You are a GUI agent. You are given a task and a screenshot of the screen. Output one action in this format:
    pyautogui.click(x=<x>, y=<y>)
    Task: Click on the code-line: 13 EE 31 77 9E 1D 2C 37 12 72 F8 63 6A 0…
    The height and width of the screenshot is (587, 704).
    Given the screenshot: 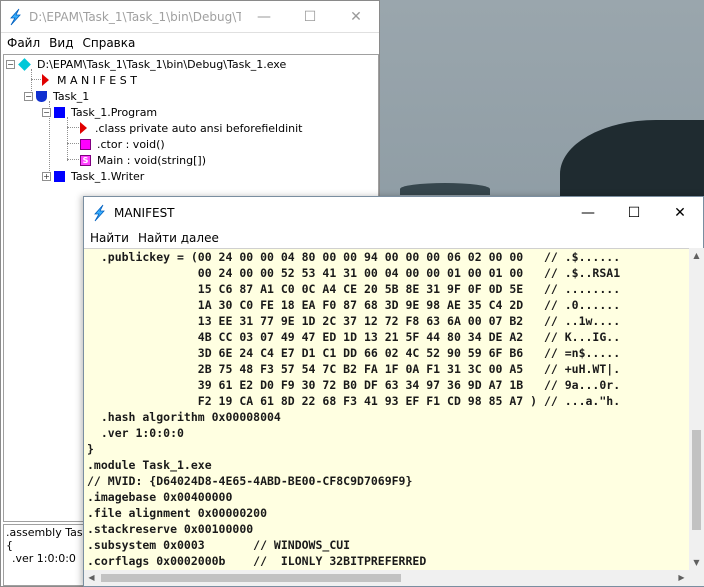 What is the action you would take?
    pyautogui.click(x=354, y=321)
    